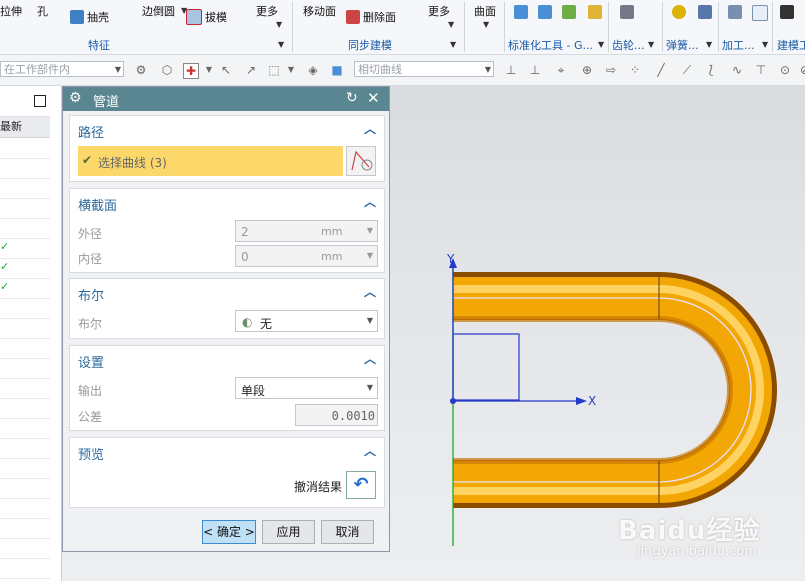  Describe the element at coordinates (91, 294) in the screenshot. I see `boolean-section-title: 布尔` at that location.